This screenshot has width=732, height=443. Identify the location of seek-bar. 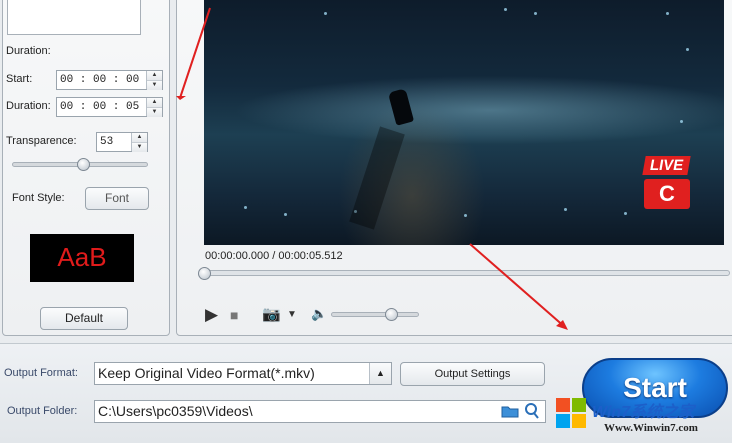
(465, 273).